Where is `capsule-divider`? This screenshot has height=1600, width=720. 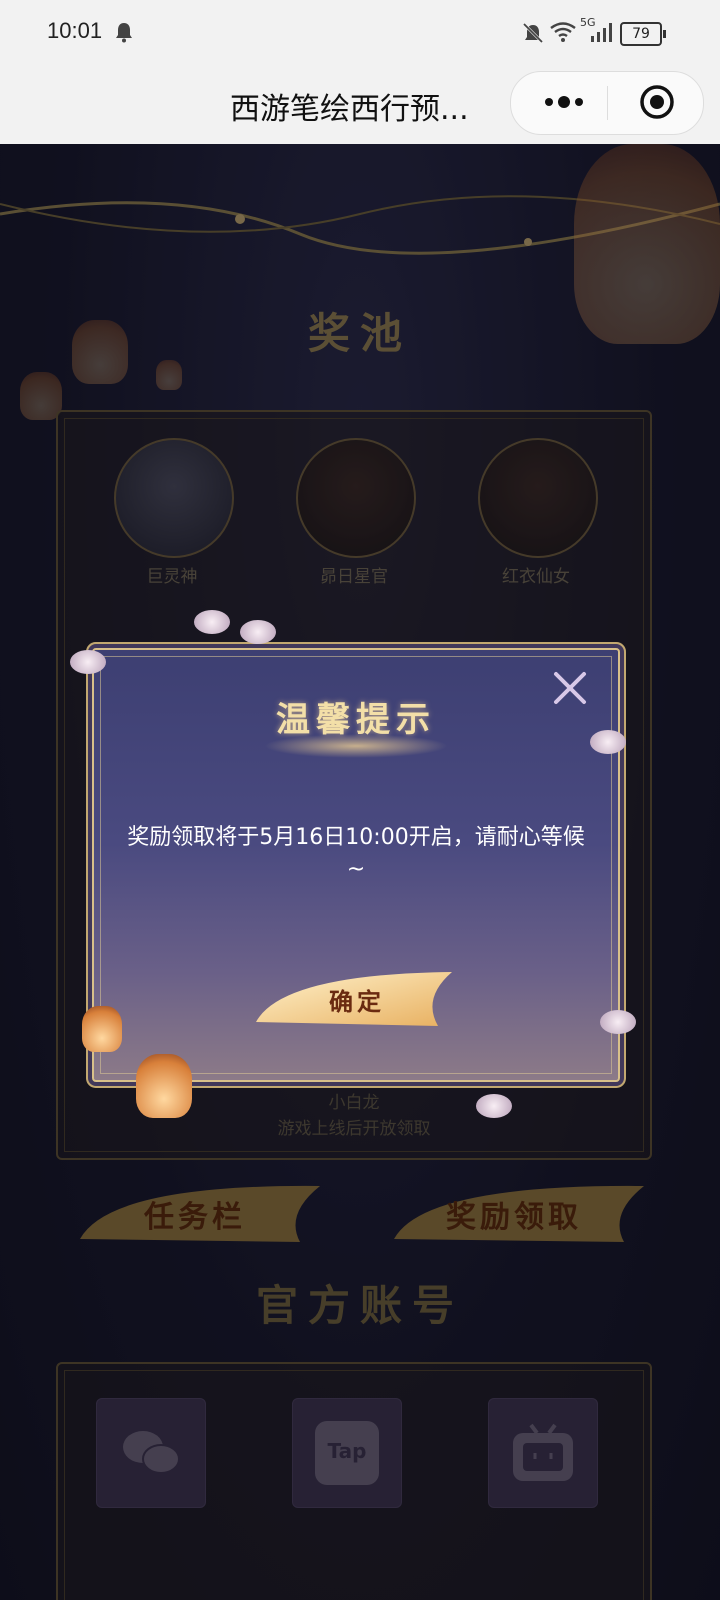
capsule-divider is located at coordinates (607, 103).